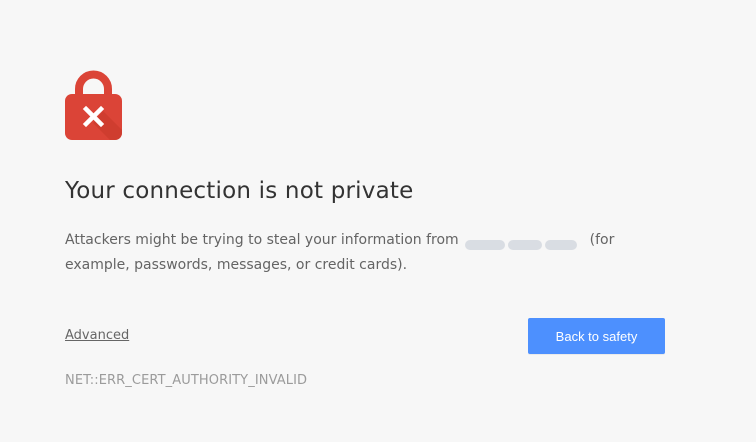 The width and height of the screenshot is (756, 442). I want to click on lock-error-icon, so click(93, 105).